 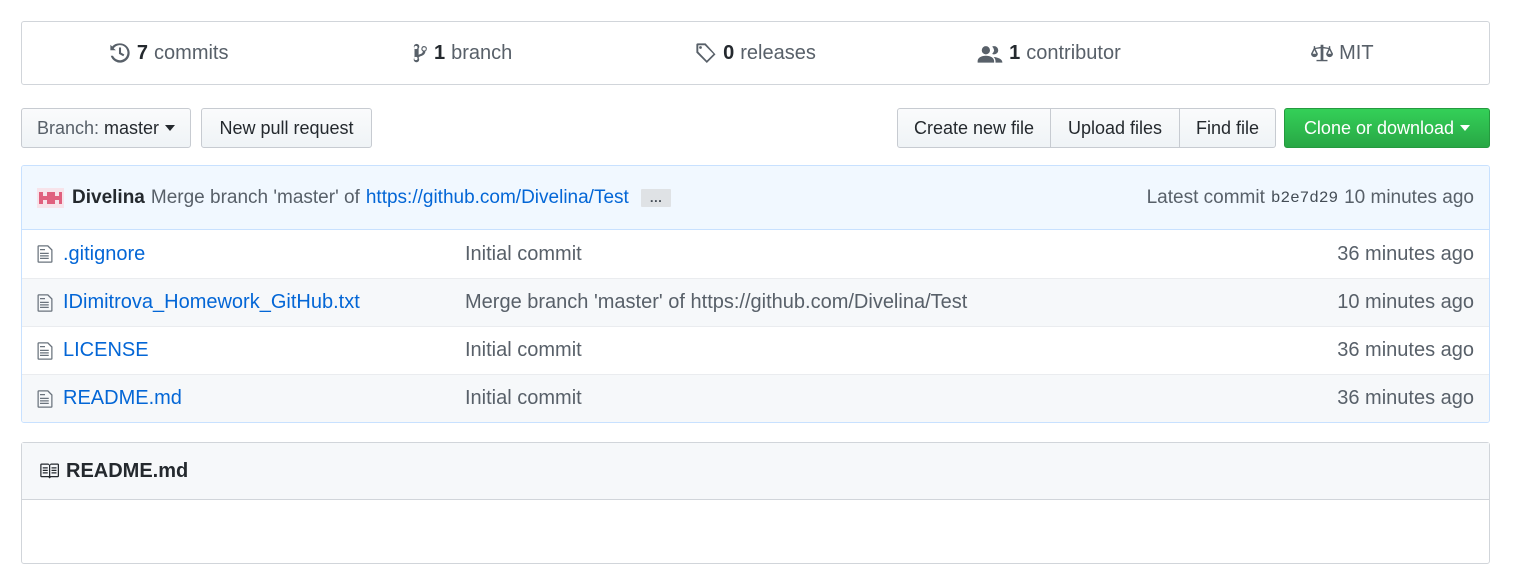 I want to click on upload-files-button: Upload files, so click(x=1115, y=128).